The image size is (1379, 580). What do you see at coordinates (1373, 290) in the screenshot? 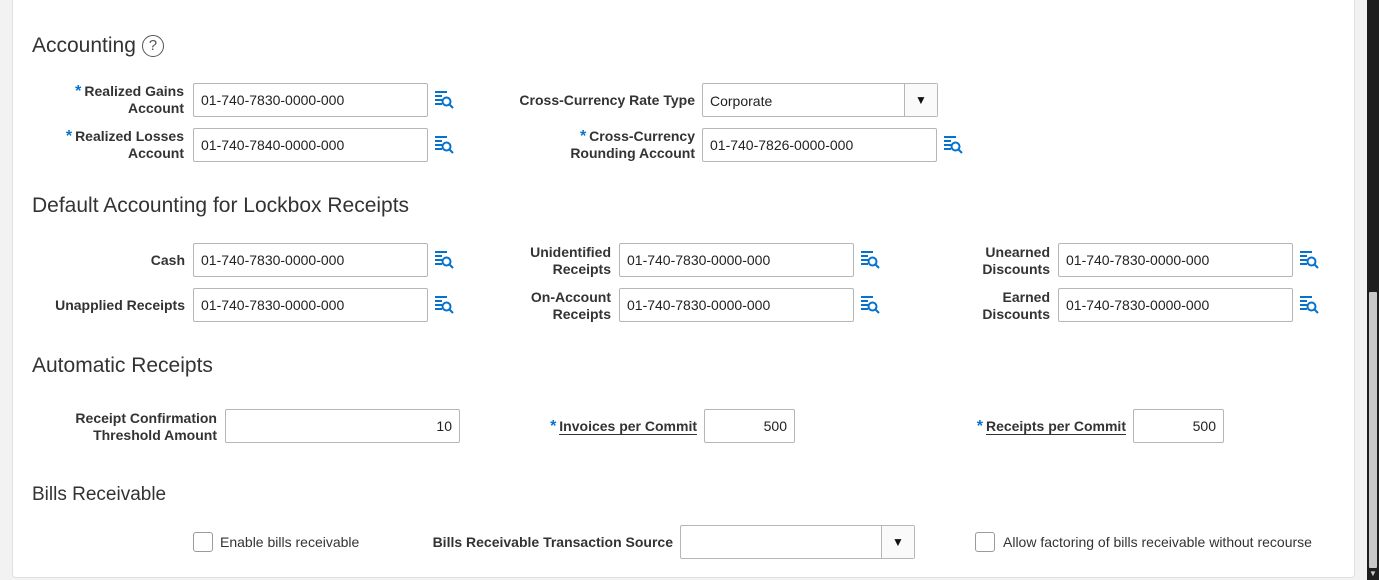
I see `vertical-scrollbar: ▼` at bounding box center [1373, 290].